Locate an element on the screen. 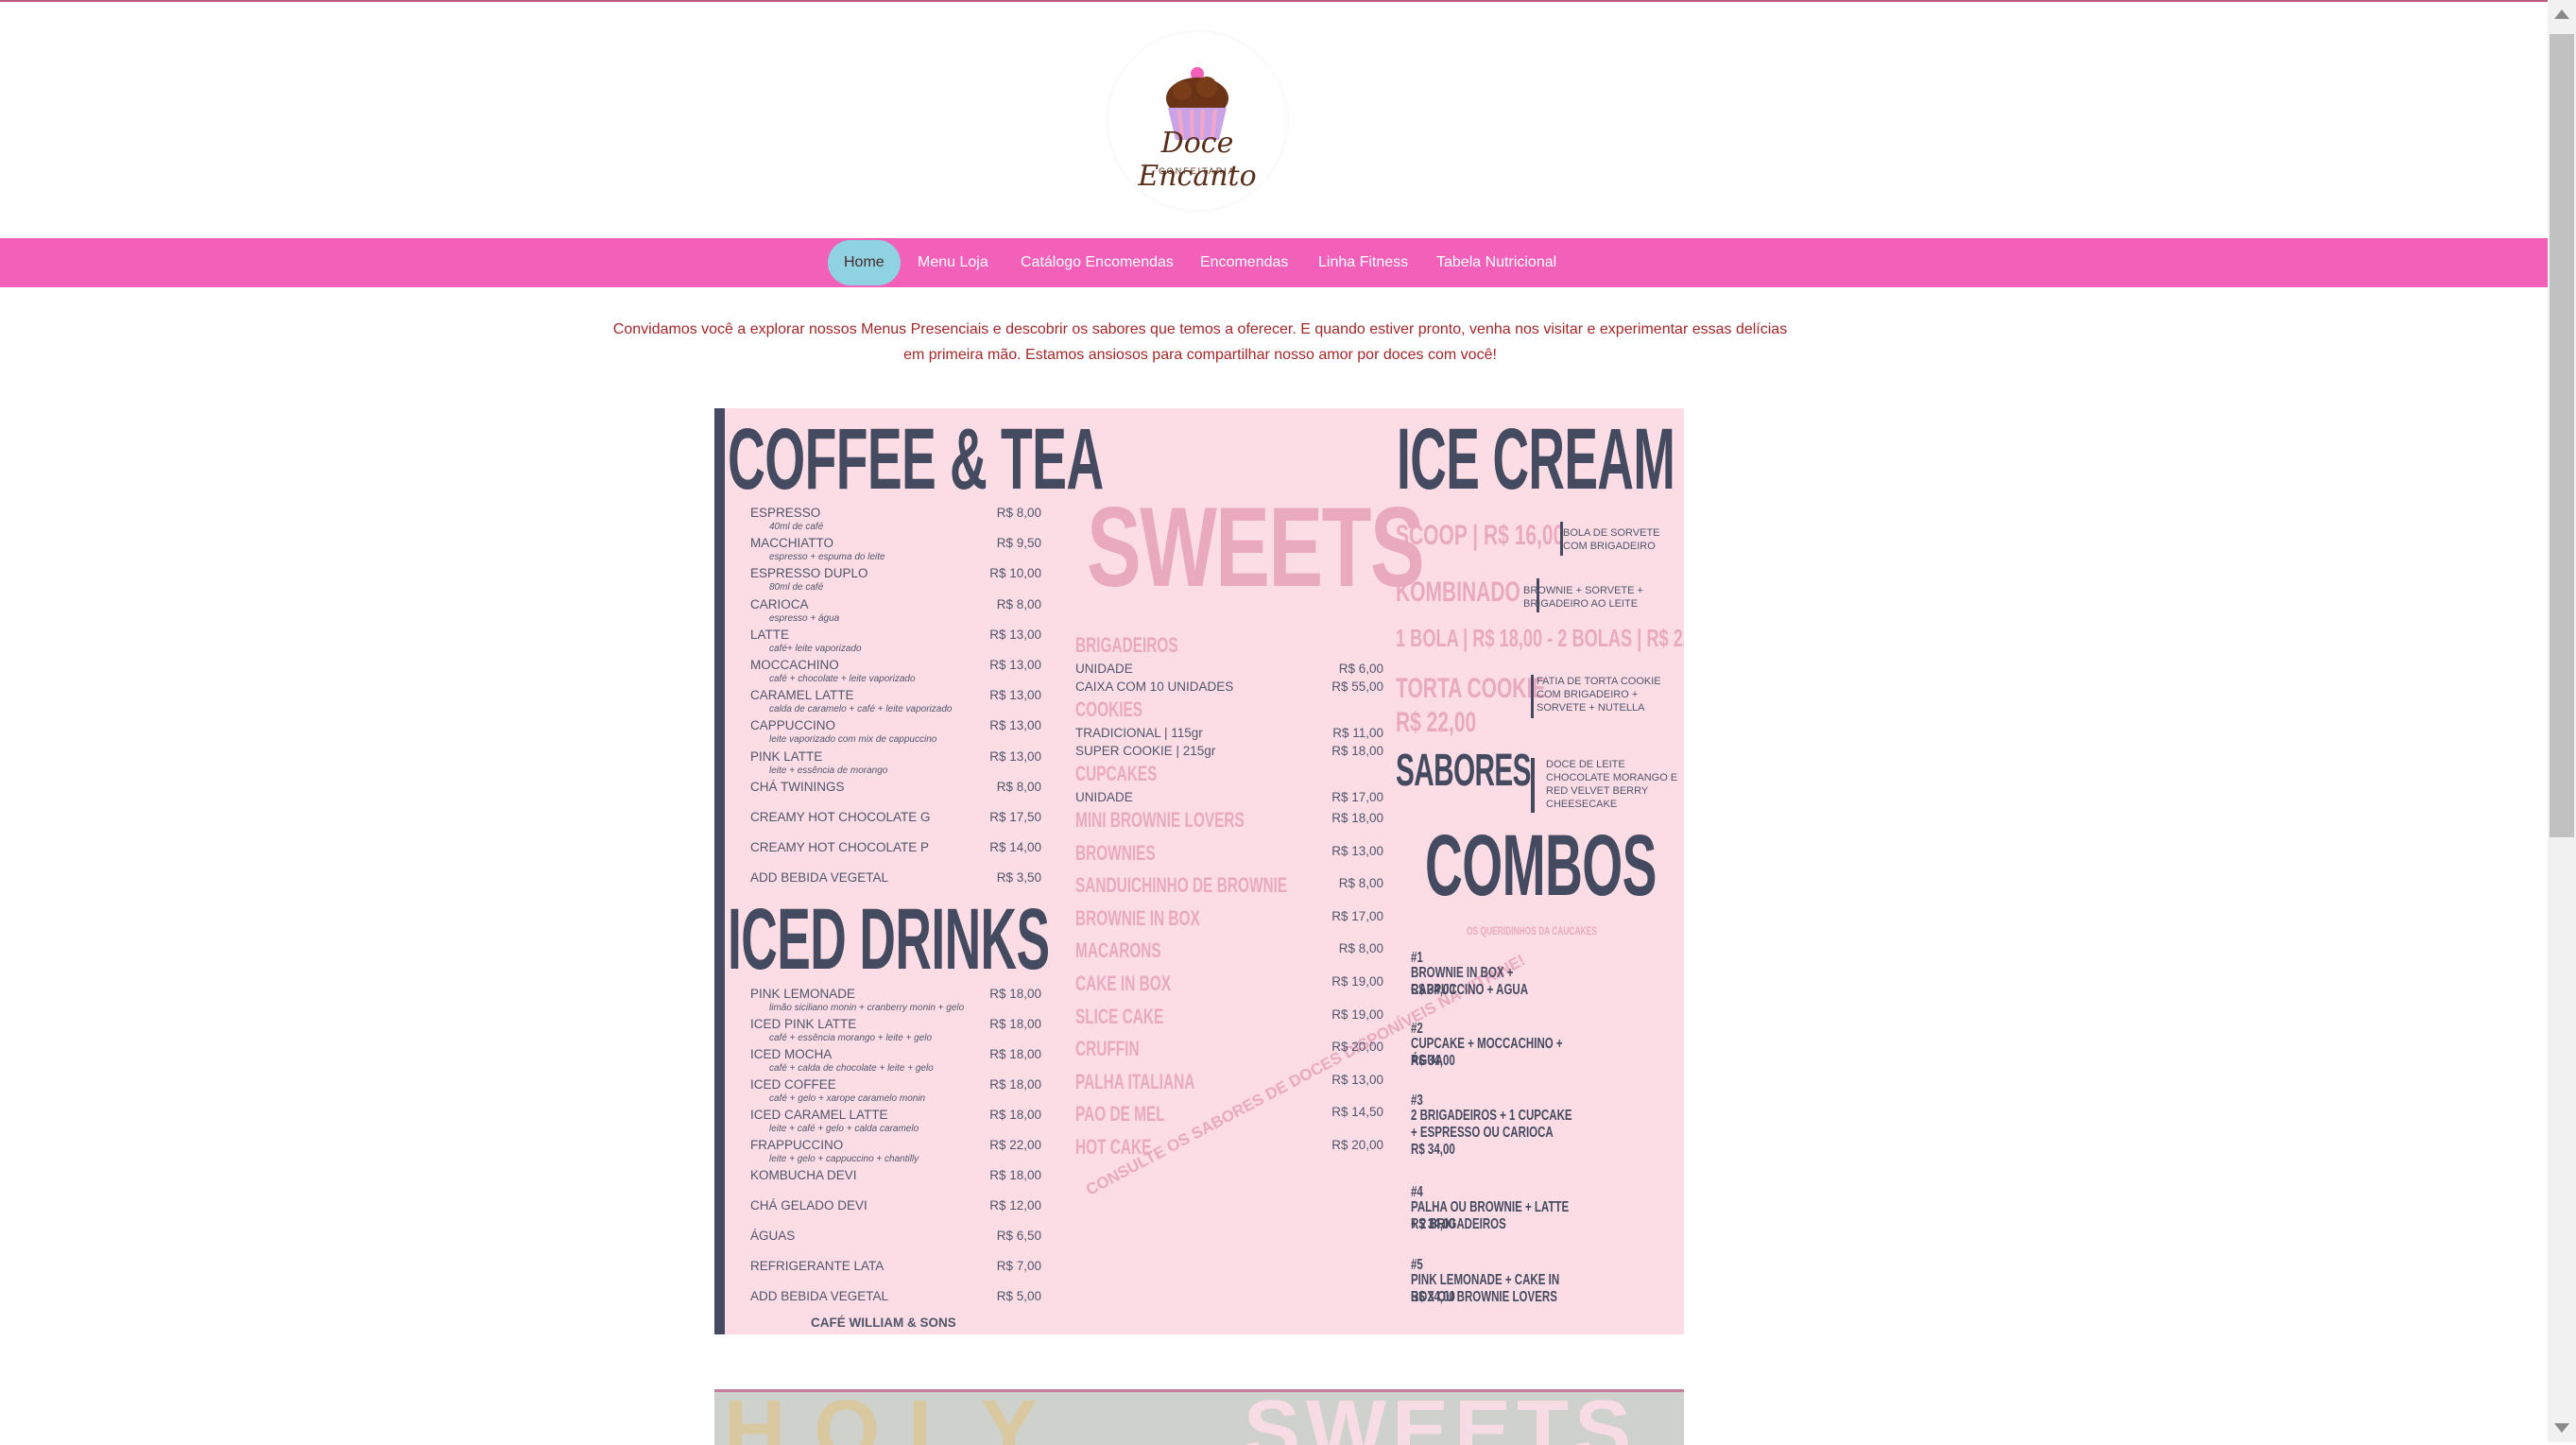  top-border is located at coordinates (1274, 1).